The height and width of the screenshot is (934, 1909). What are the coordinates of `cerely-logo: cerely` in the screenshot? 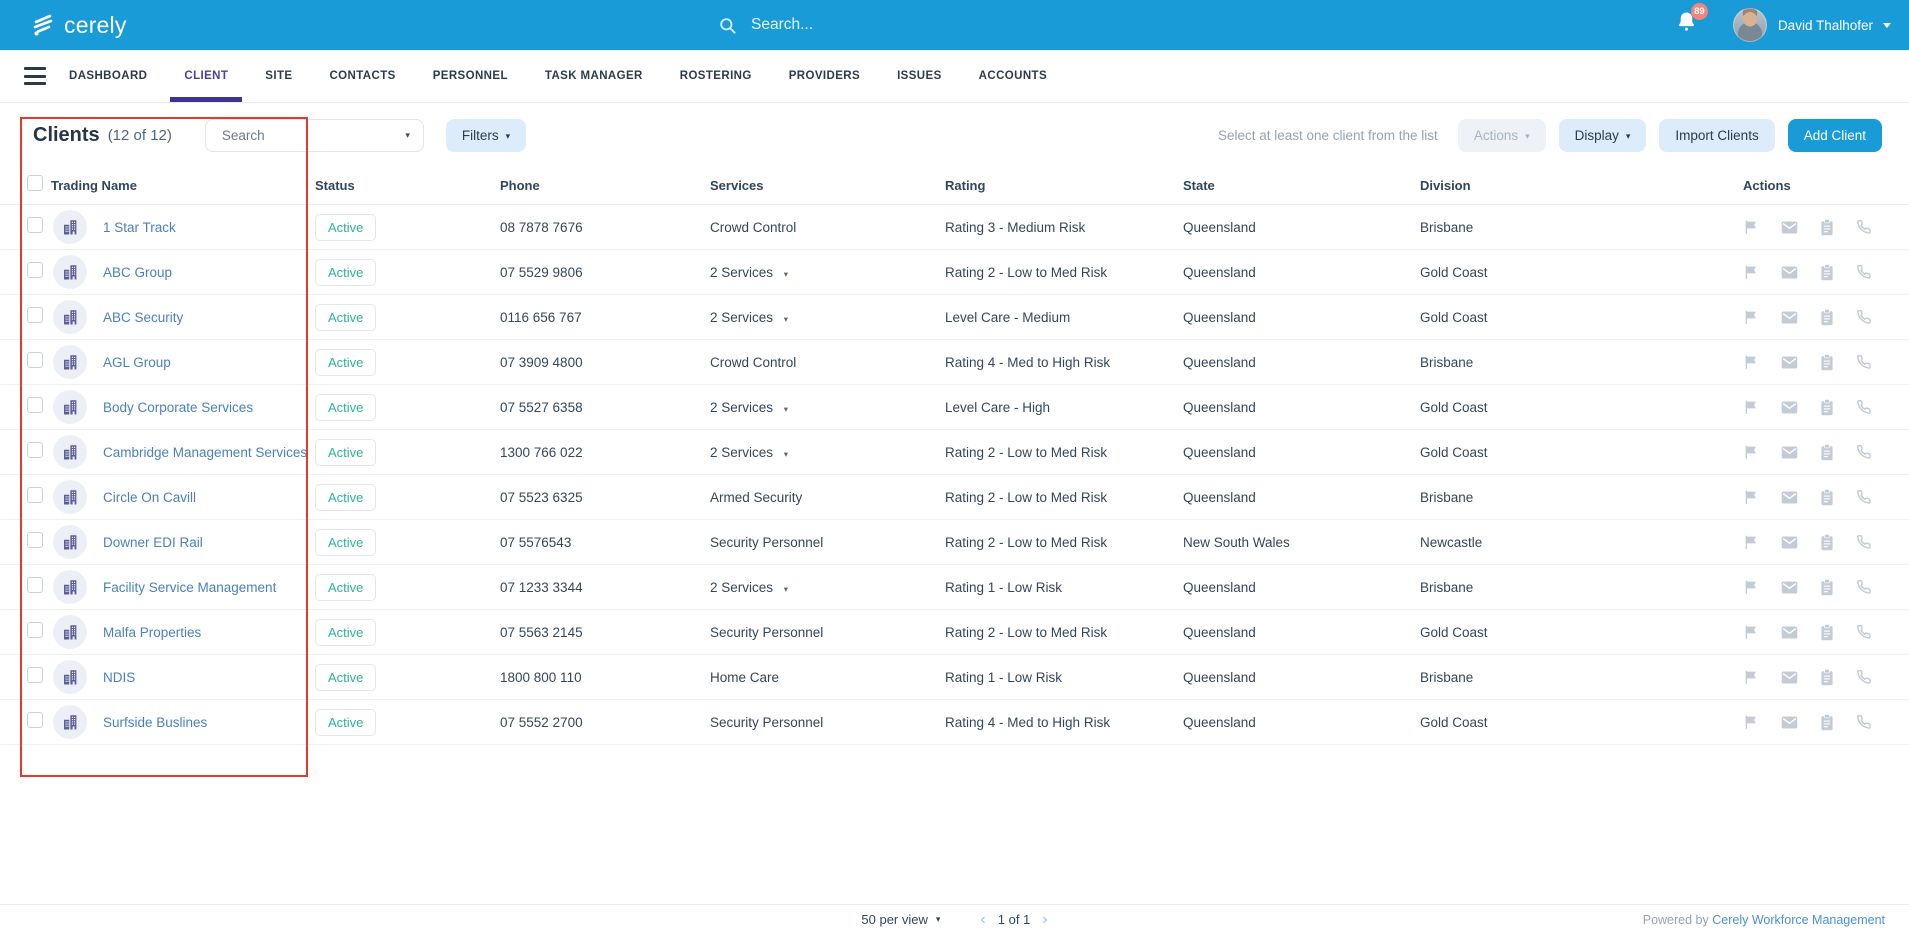 It's located at (78, 25).